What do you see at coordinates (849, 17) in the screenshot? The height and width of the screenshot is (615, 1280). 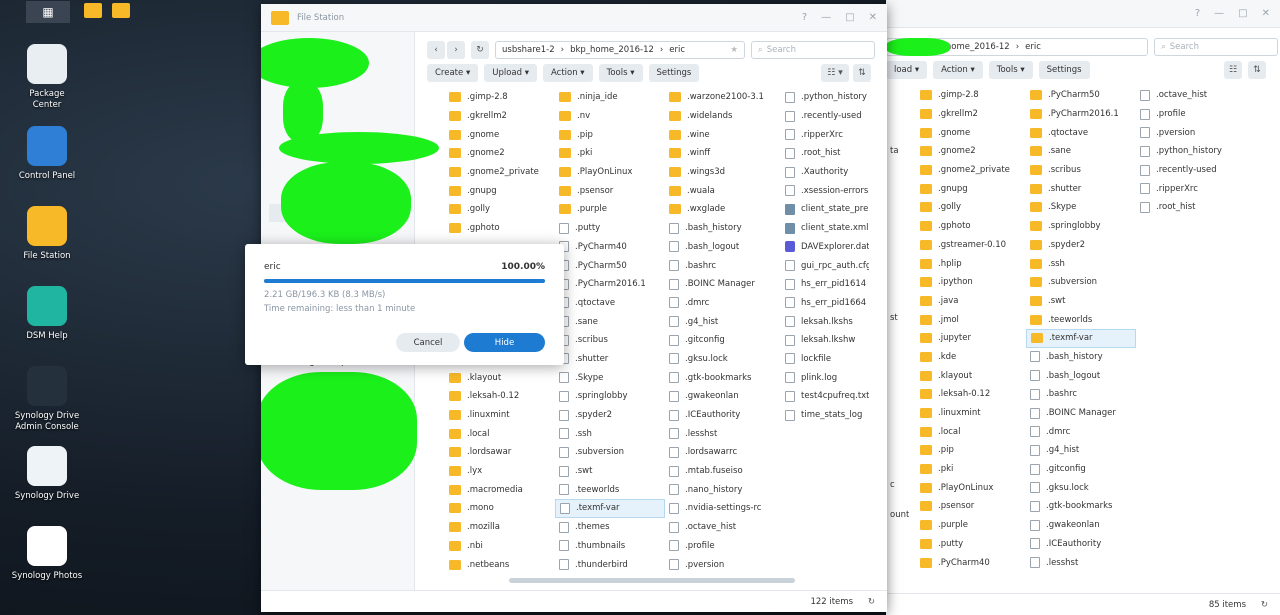 I see `maximize-icon: □` at bounding box center [849, 17].